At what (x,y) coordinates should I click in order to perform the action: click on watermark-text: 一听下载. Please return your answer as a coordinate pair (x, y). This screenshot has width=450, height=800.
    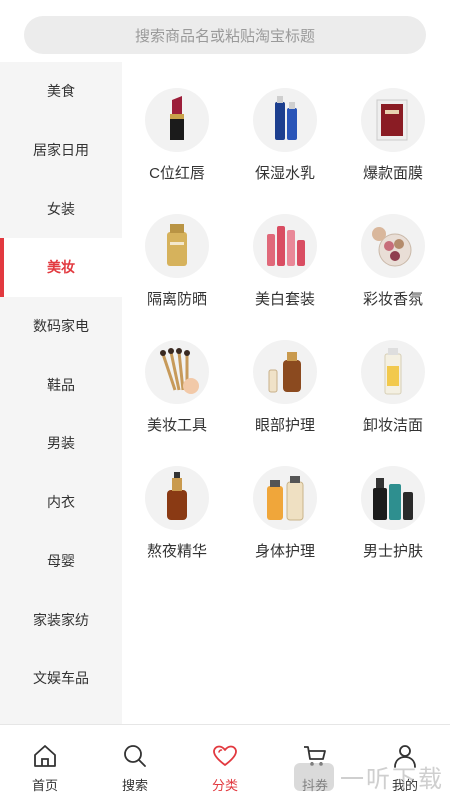
    Looking at the image, I should click on (392, 779).